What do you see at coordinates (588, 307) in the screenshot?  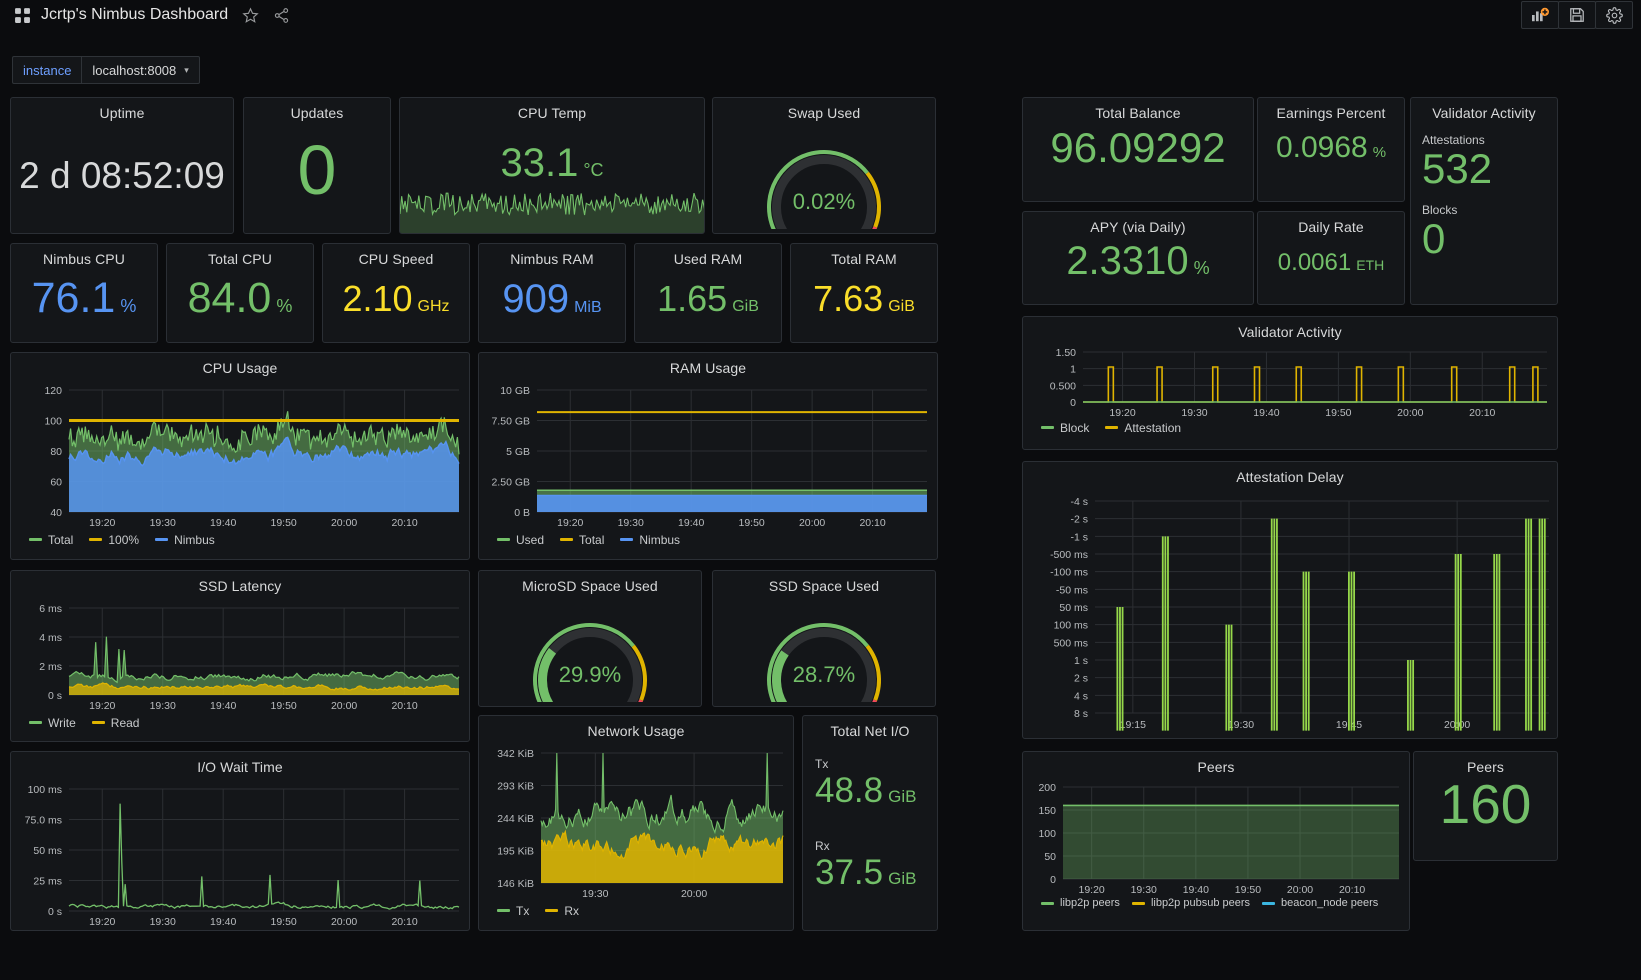 I see `stat-unit-nimbus-ram: MiB` at bounding box center [588, 307].